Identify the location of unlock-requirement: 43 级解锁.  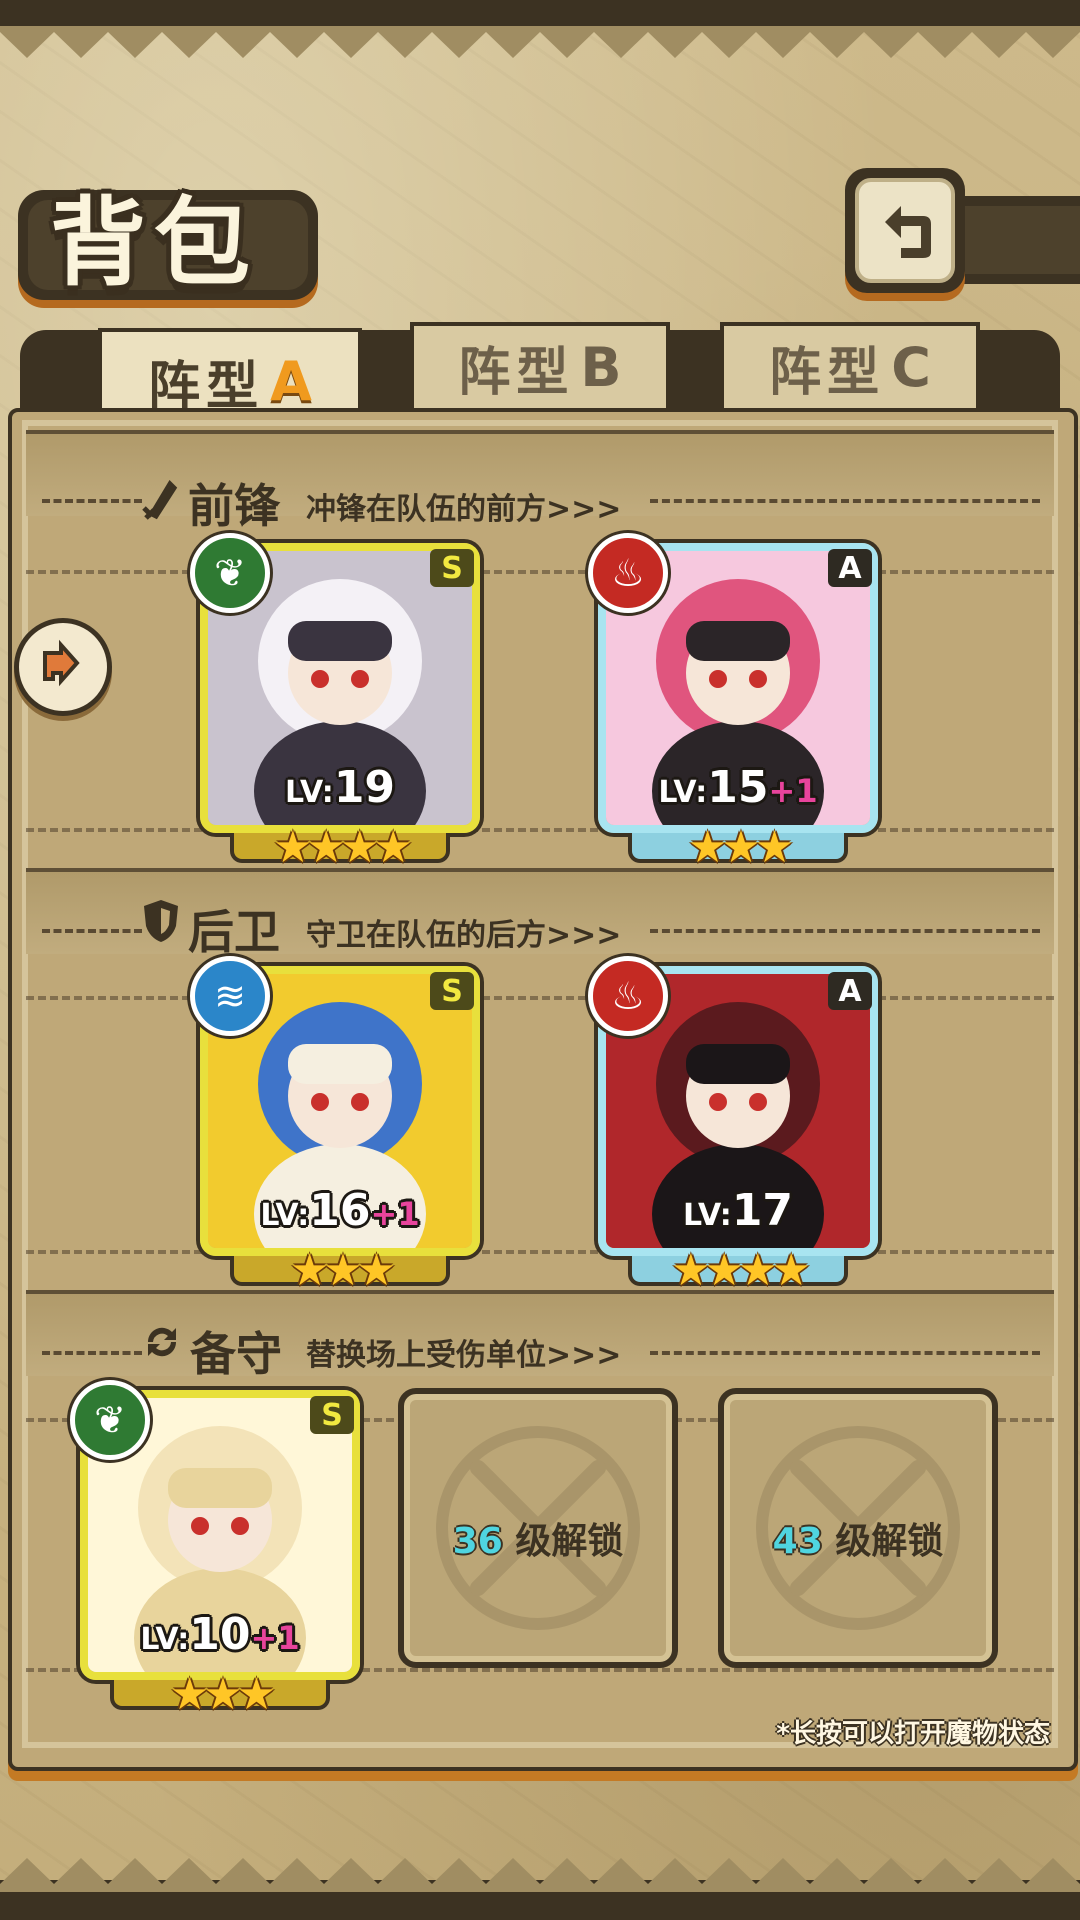
(858, 1538).